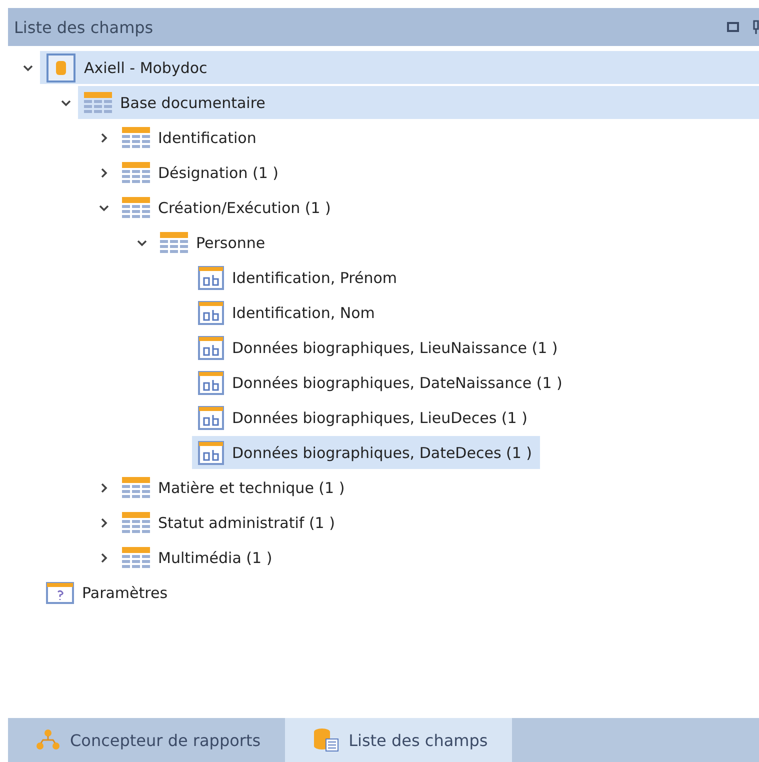  I want to click on tree-item: Identification, Nom, so click(287, 312).